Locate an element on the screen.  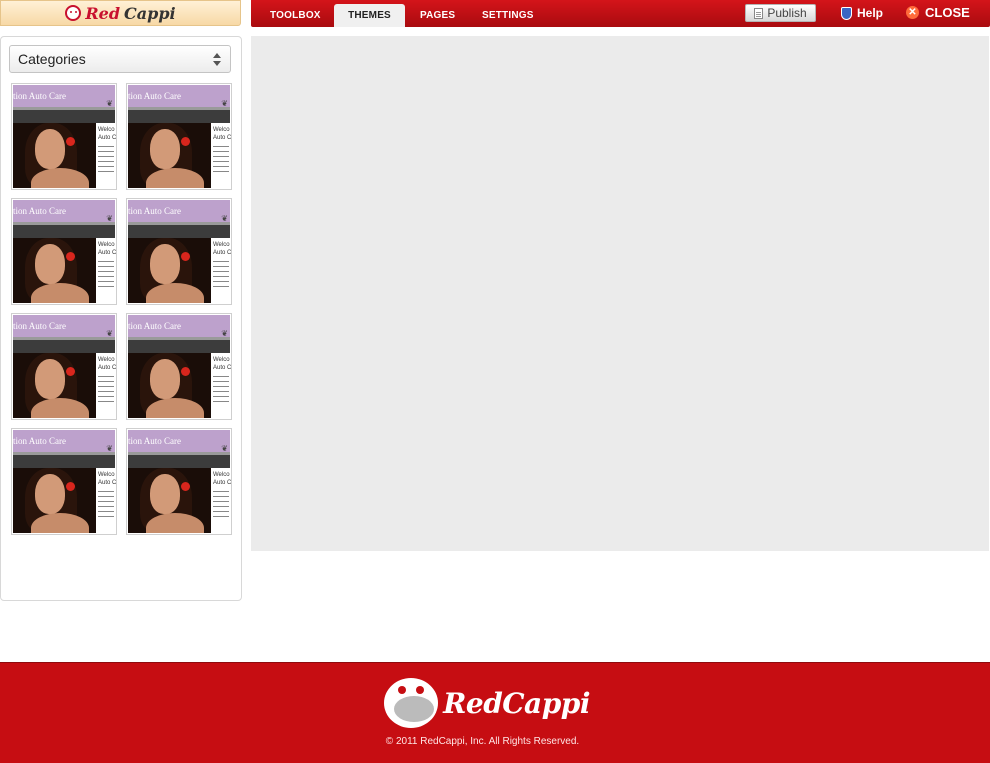
publish-button: Publish is located at coordinates (780, 13).